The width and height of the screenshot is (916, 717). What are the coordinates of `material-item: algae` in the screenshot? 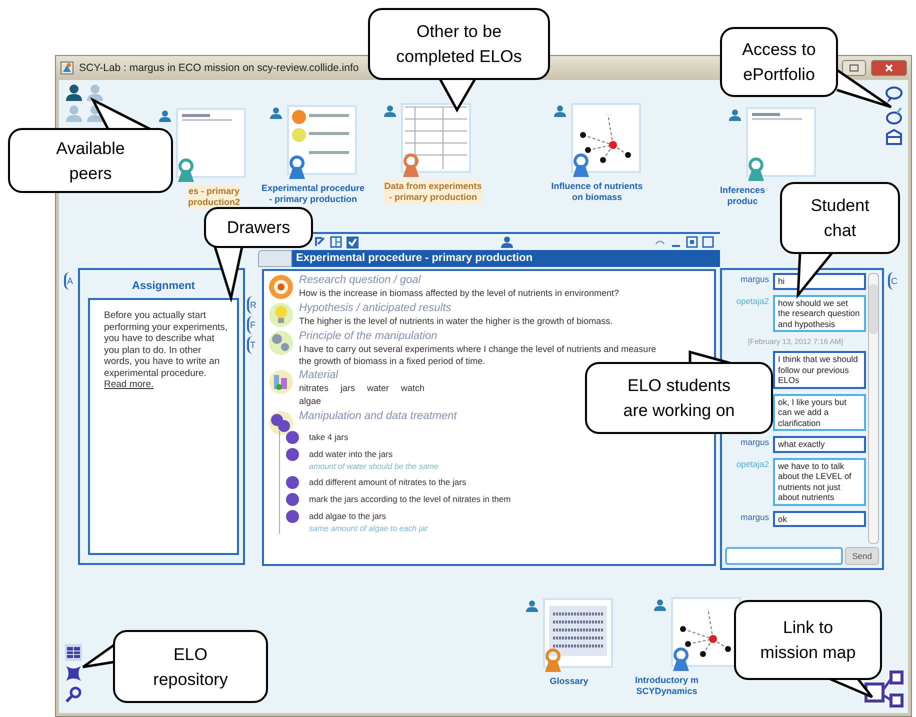 It's located at (310, 401).